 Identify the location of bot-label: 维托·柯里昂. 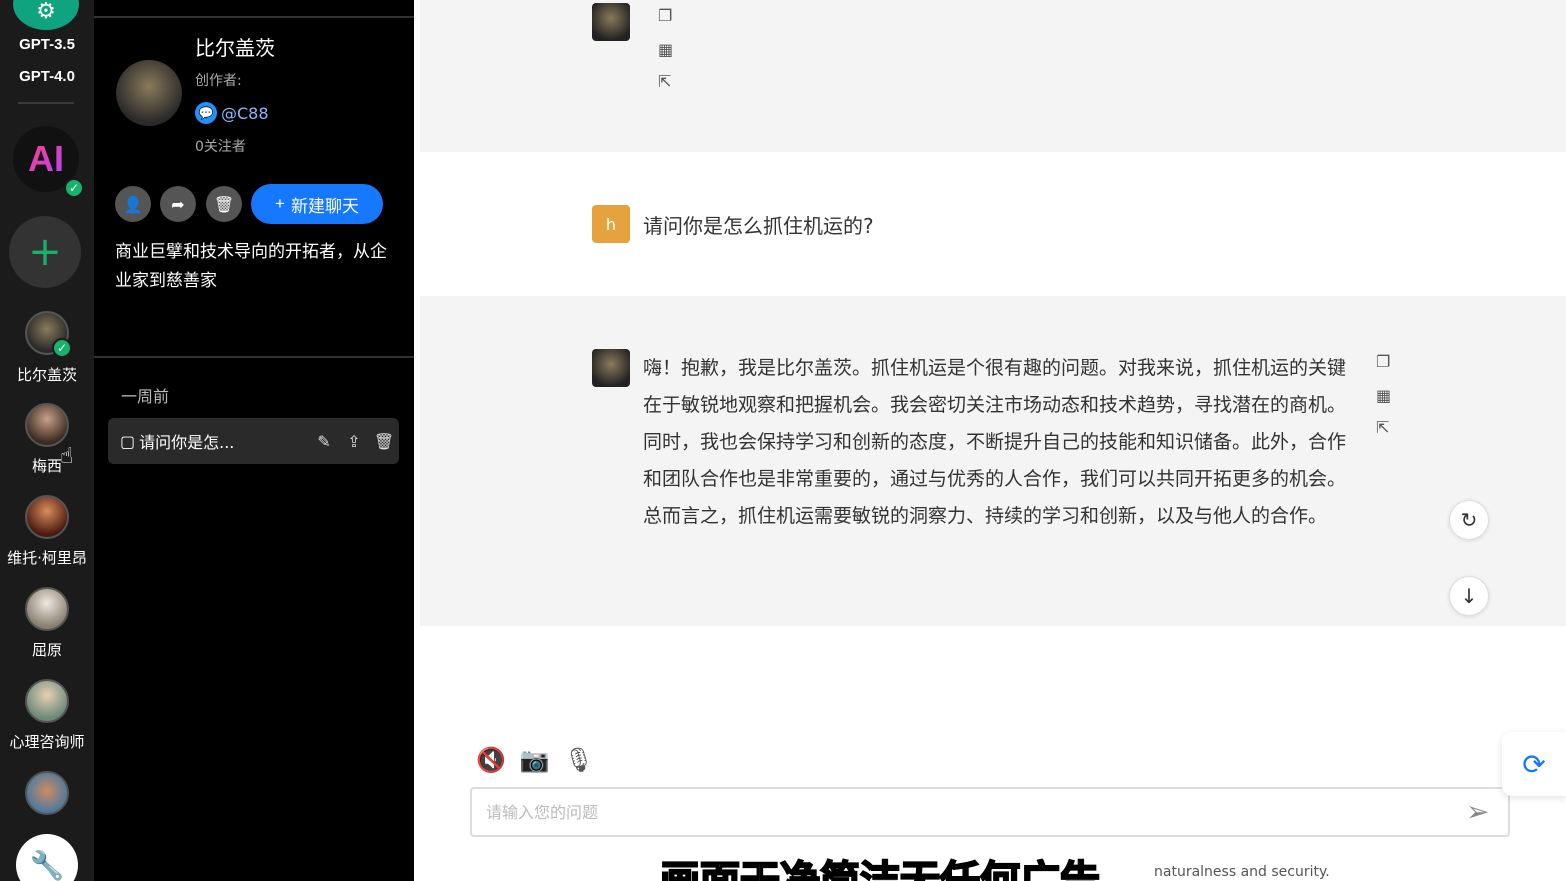
(47, 557).